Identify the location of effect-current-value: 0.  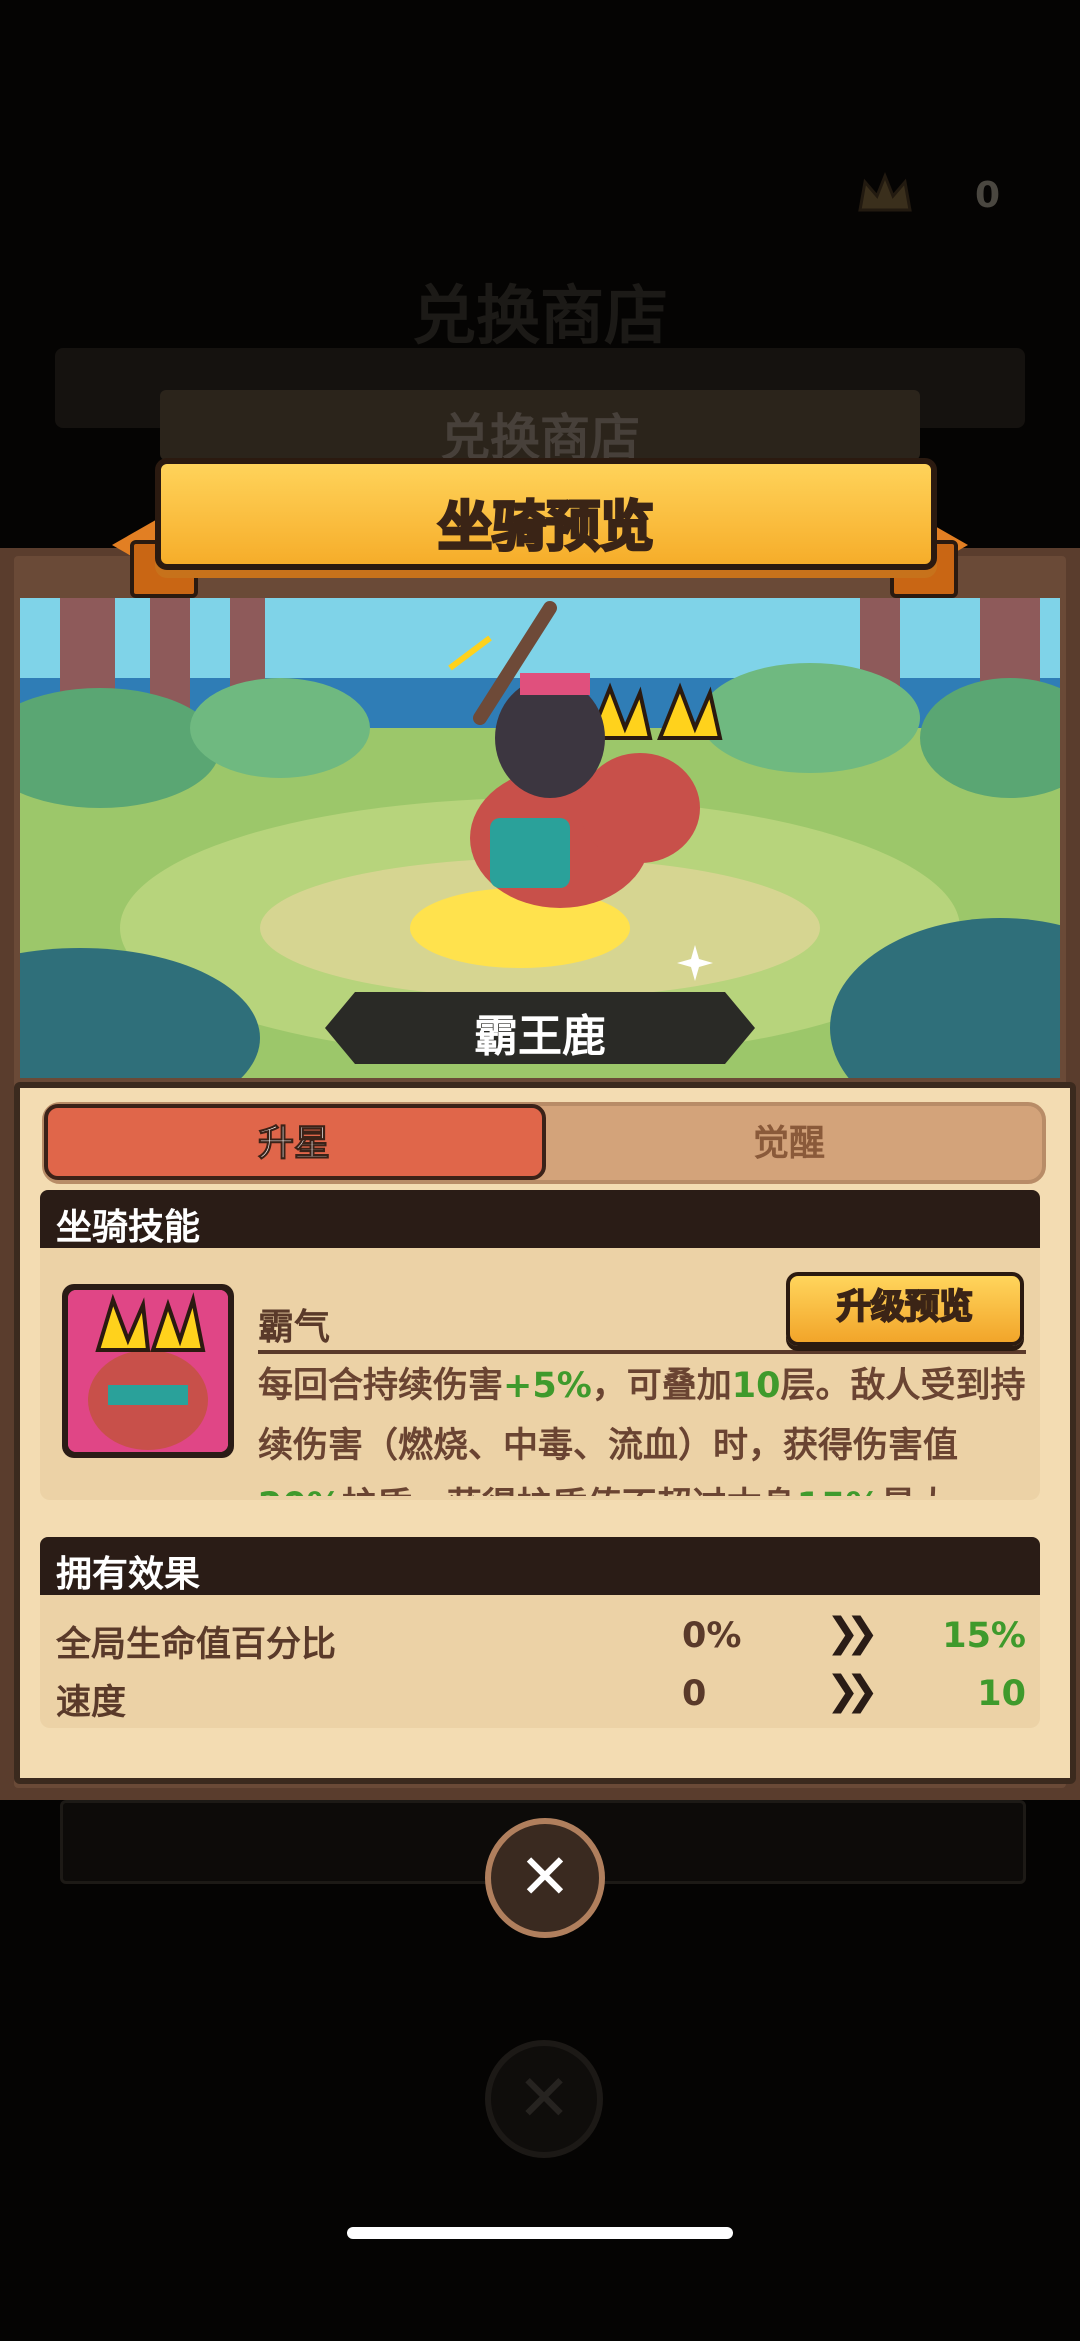
(694, 1694).